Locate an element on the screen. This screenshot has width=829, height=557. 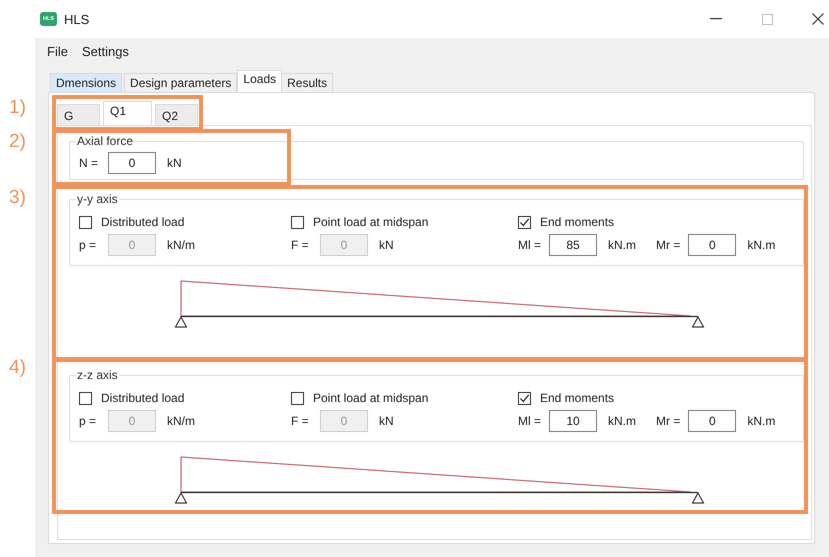
callout-label: 1) is located at coordinates (17, 108).